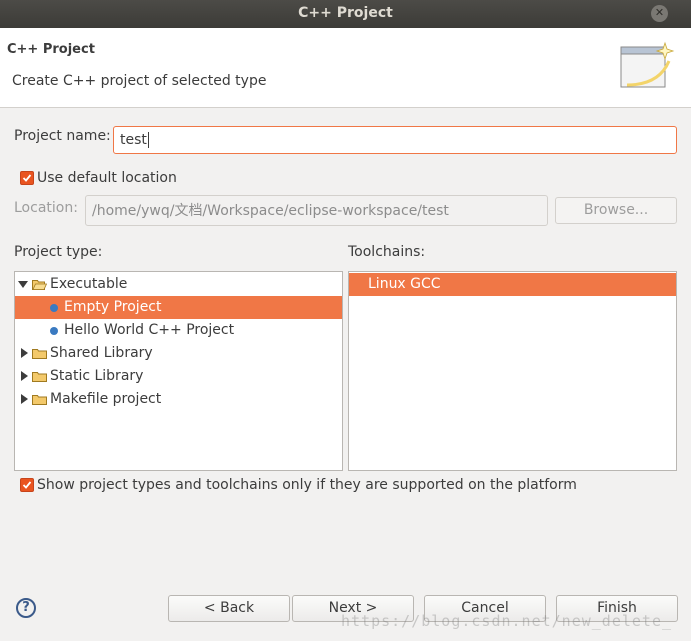 The width and height of the screenshot is (691, 641). What do you see at coordinates (178, 399) in the screenshot?
I see `tree-item-makefile-project: Makefile project` at bounding box center [178, 399].